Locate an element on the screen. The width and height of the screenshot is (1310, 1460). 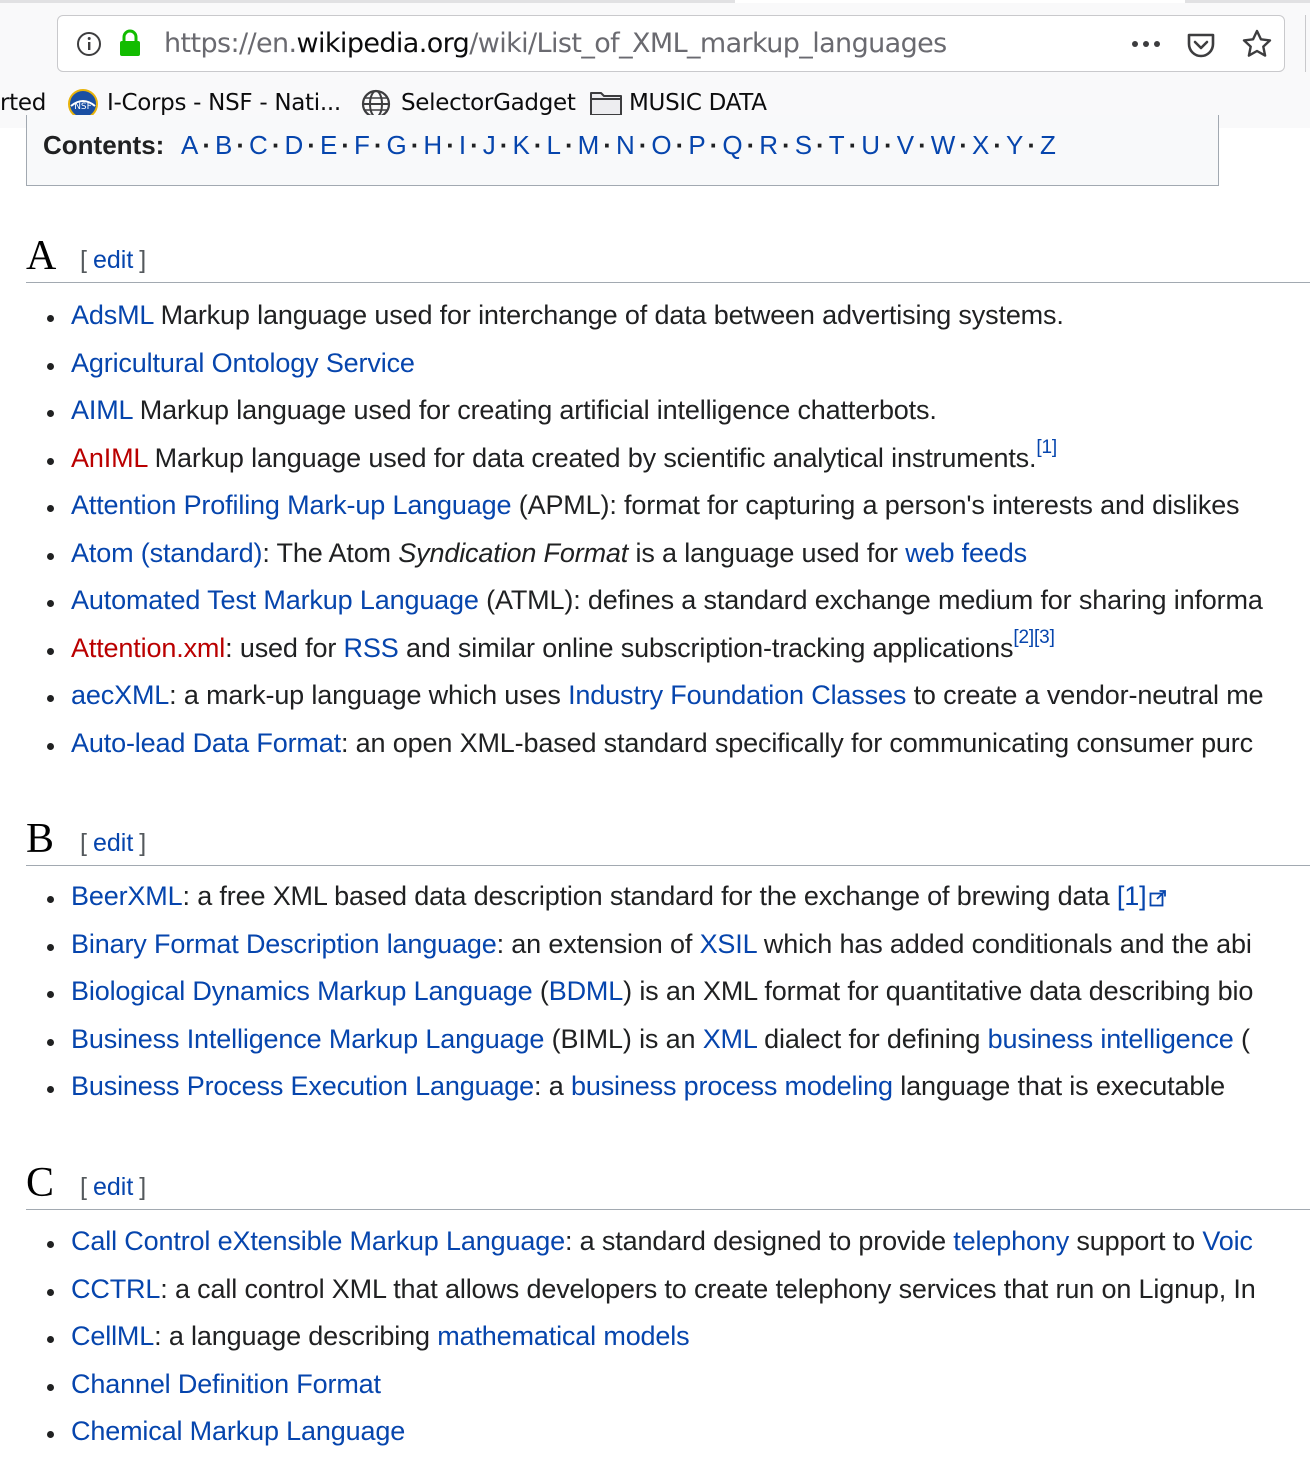
toc-link-e: E is located at coordinates (328, 145).